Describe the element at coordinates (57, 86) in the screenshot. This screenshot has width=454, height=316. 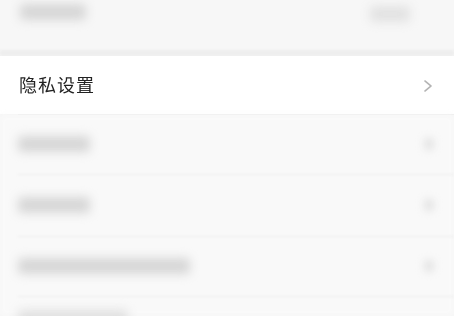
I see `privacy-settings-label: 隐私设置` at that location.